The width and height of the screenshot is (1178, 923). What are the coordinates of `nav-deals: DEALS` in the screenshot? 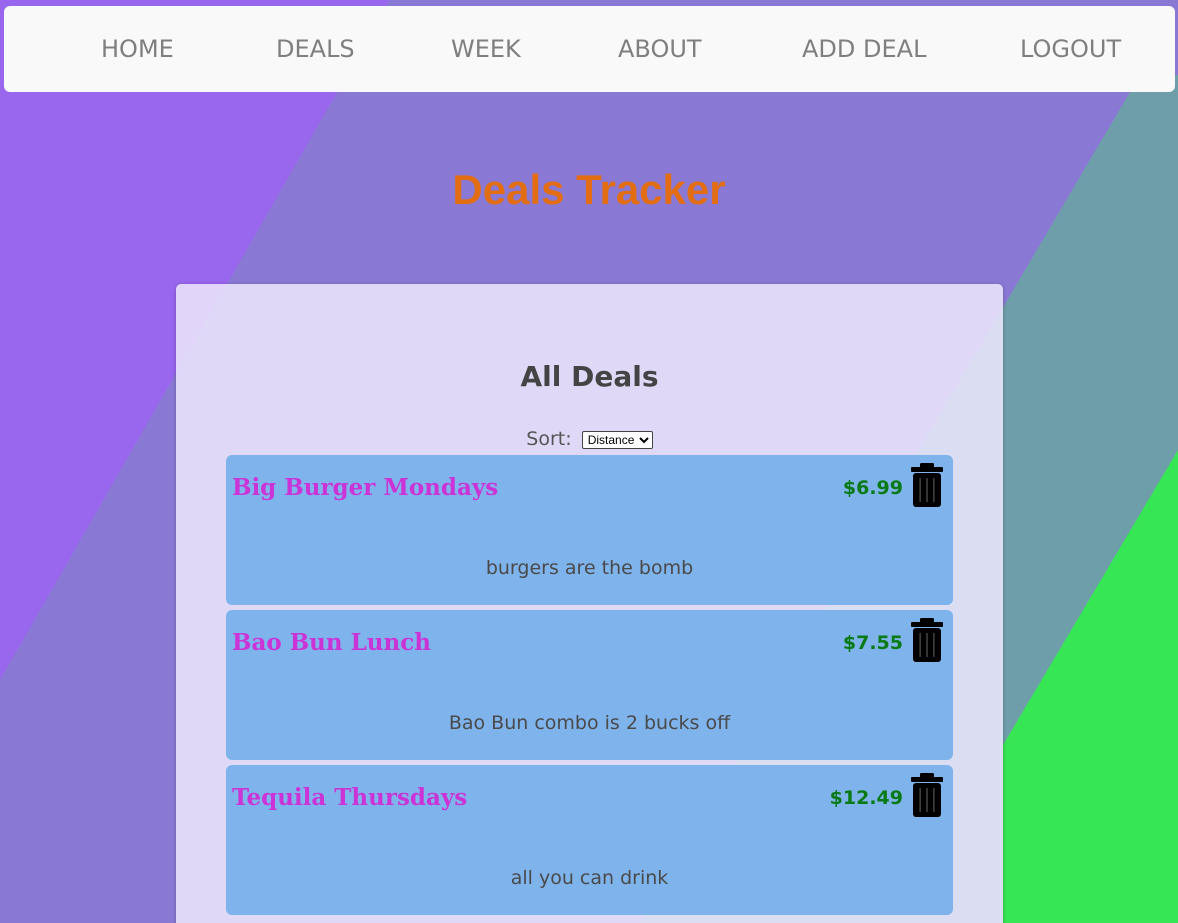 It's located at (315, 49).